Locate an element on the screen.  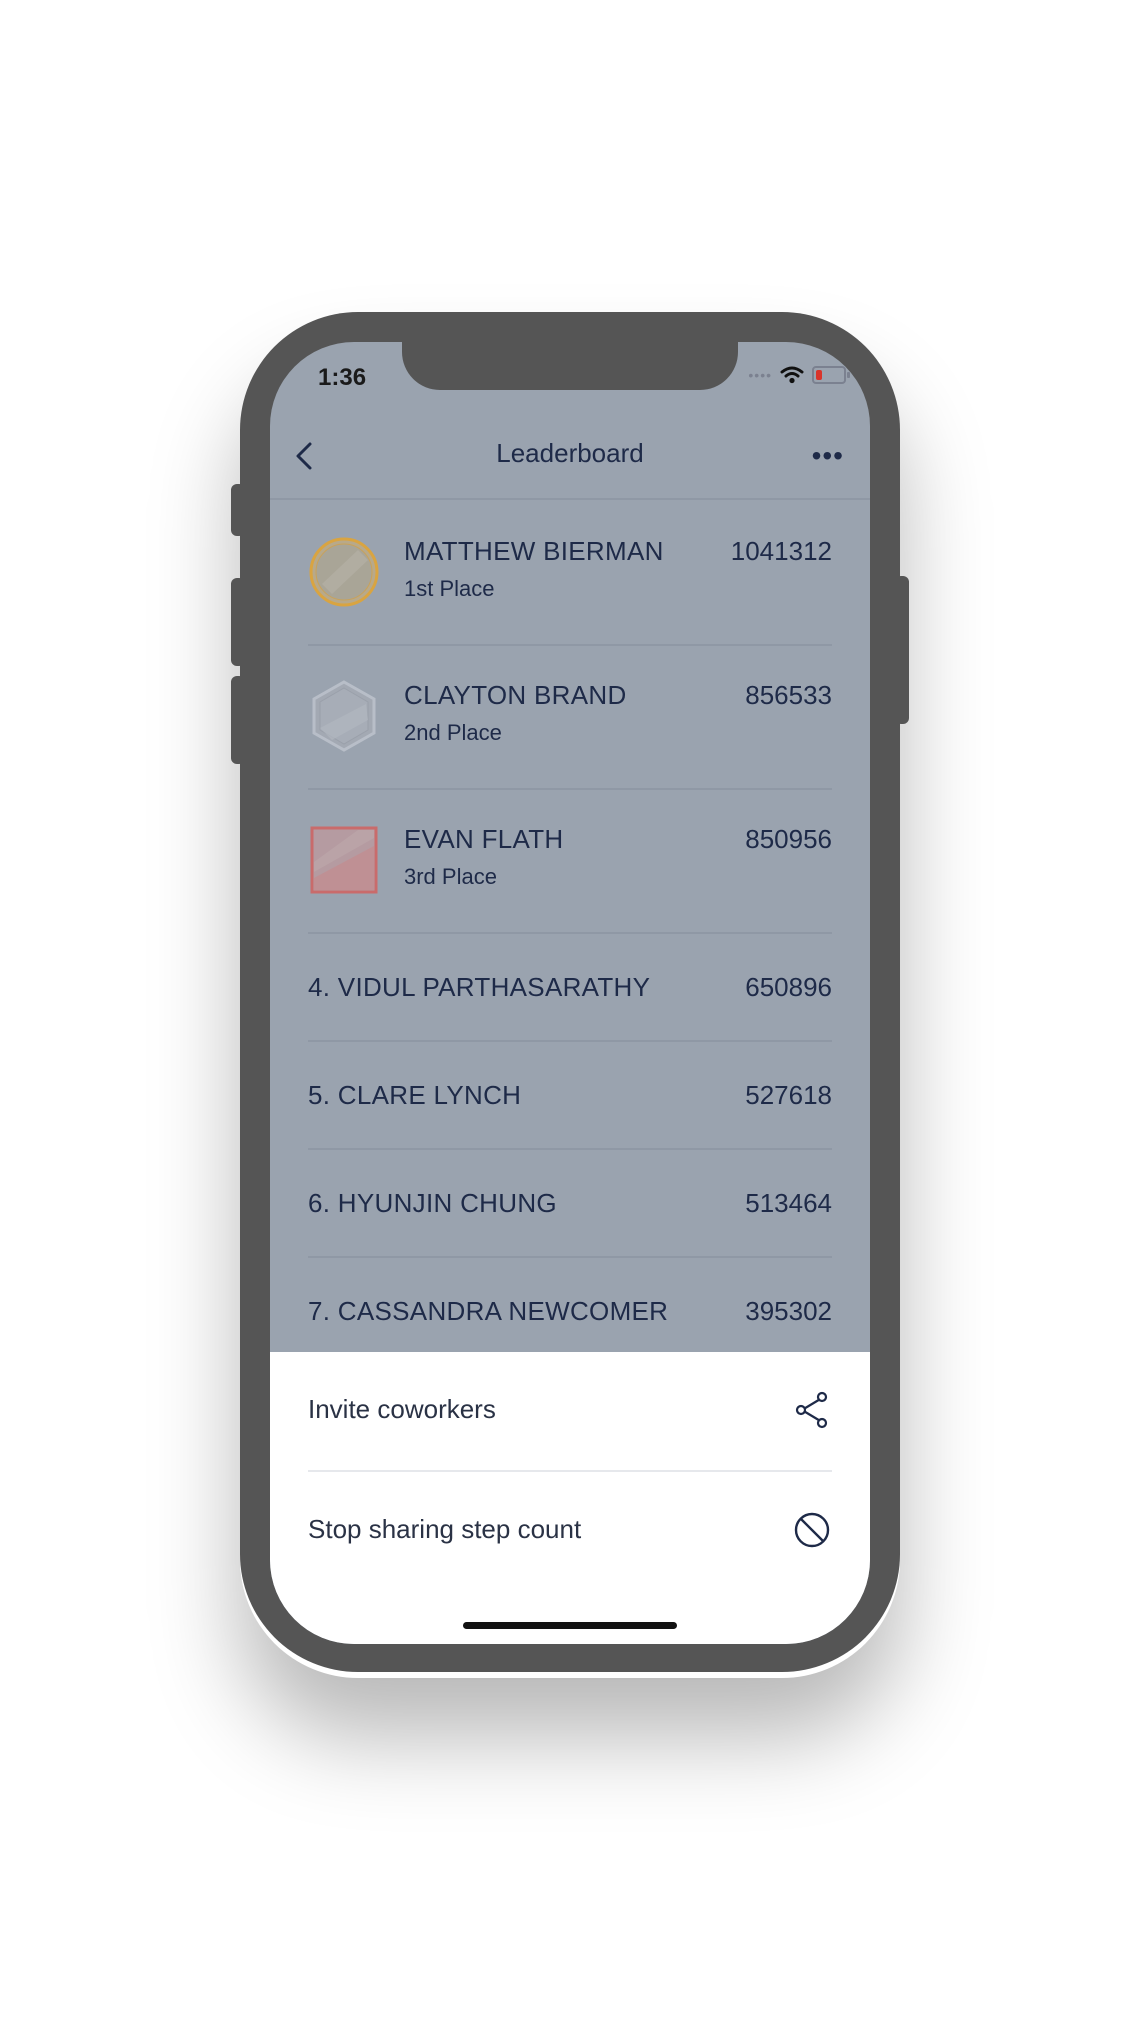
battery-level is located at coordinates (819, 375).